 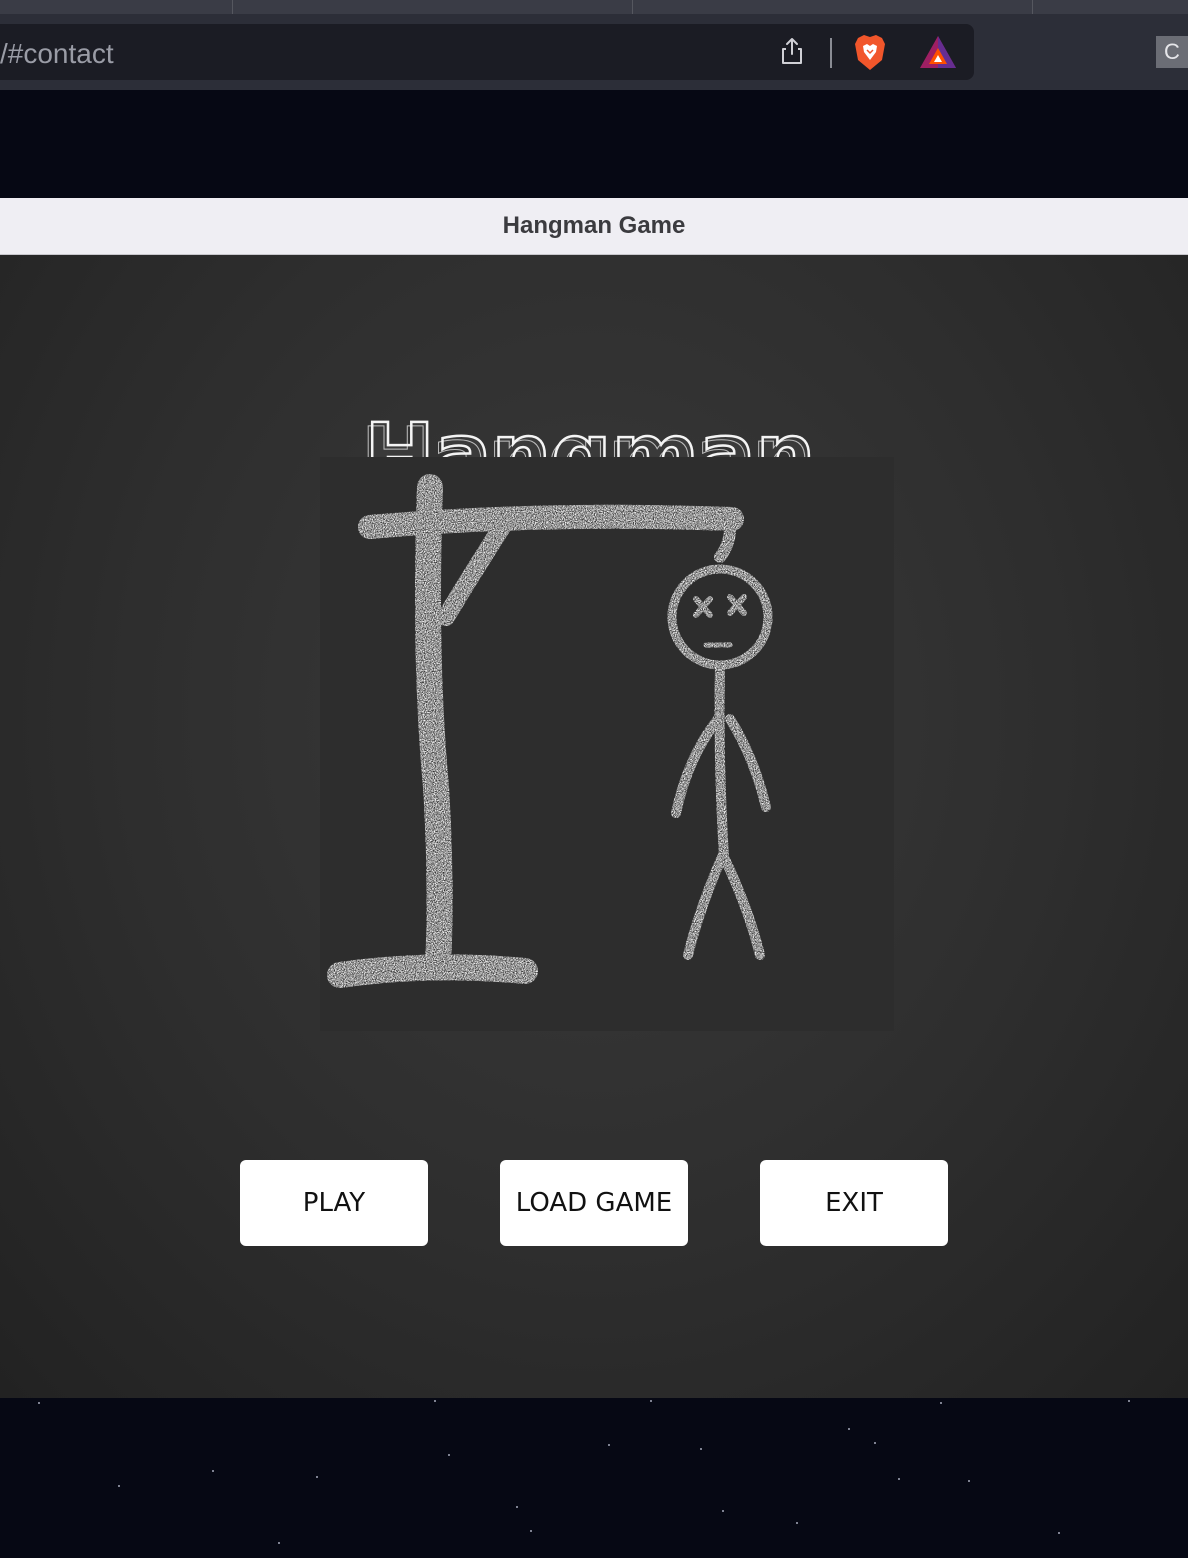 I want to click on eye-right, so click(x=737, y=605).